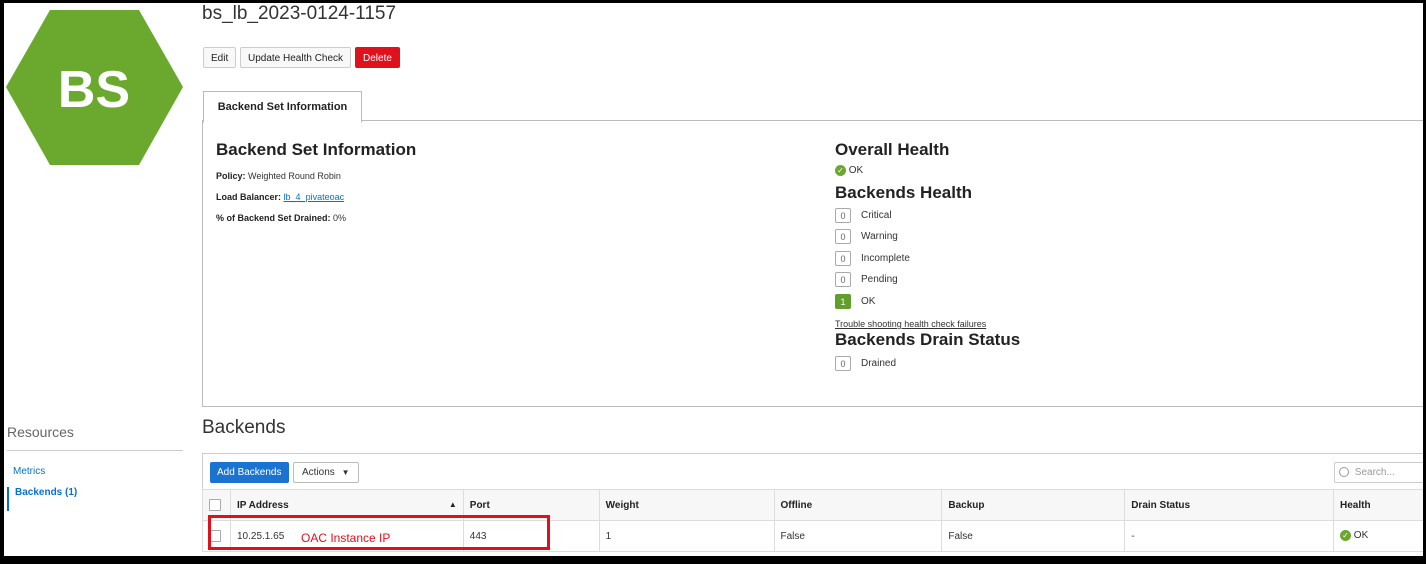  What do you see at coordinates (377, 57) in the screenshot?
I see `delete-button: Delete` at bounding box center [377, 57].